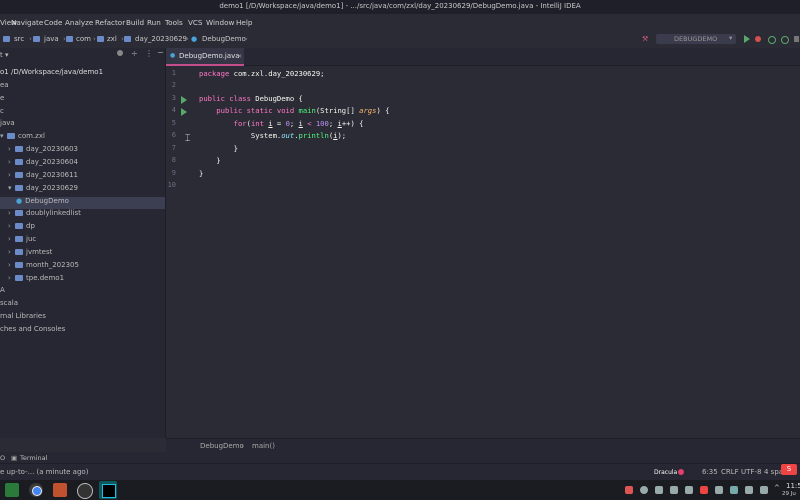 This screenshot has width=800, height=500. I want to click on stop-icon, so click(796, 39).